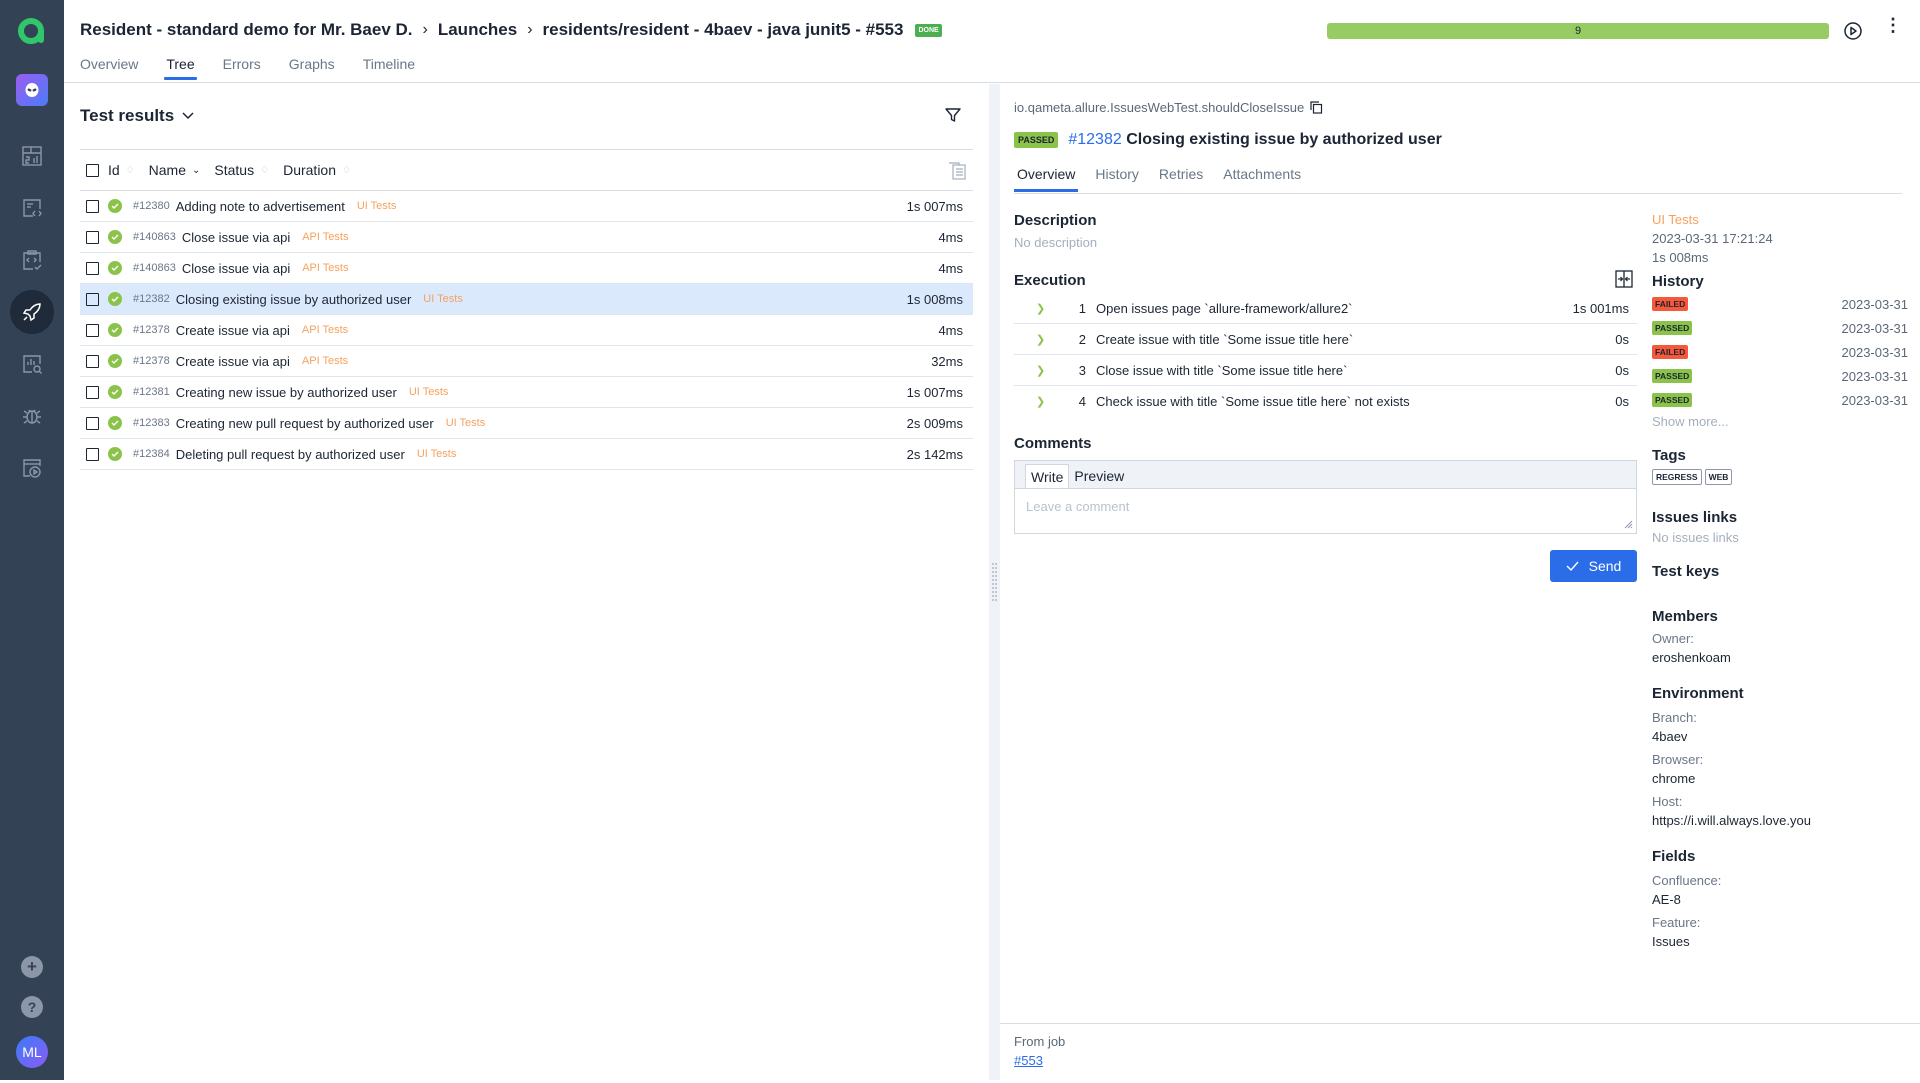 This screenshot has height=1083, width=1920. Describe the element at coordinates (1674, 717) in the screenshot. I see `item-label: Branch:` at that location.